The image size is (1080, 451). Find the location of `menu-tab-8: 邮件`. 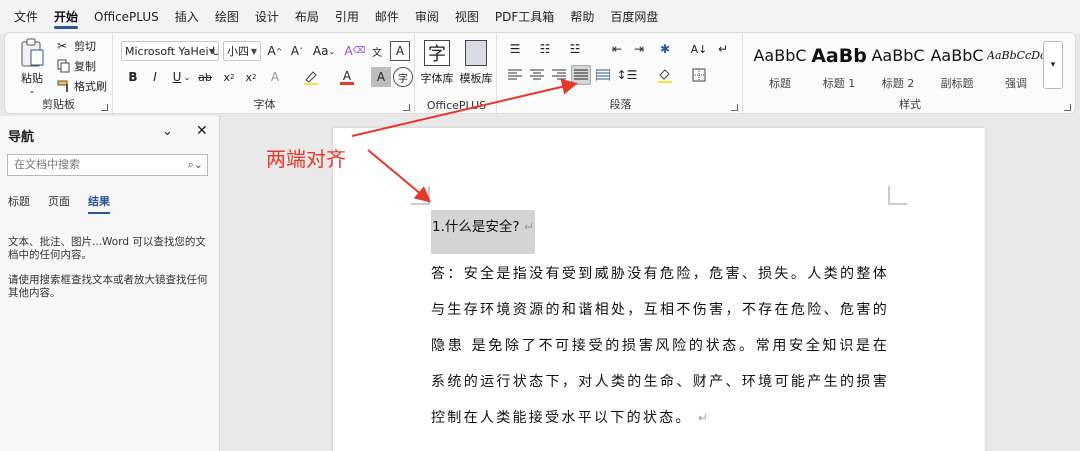

menu-tab-8: 邮件 is located at coordinates (387, 17).